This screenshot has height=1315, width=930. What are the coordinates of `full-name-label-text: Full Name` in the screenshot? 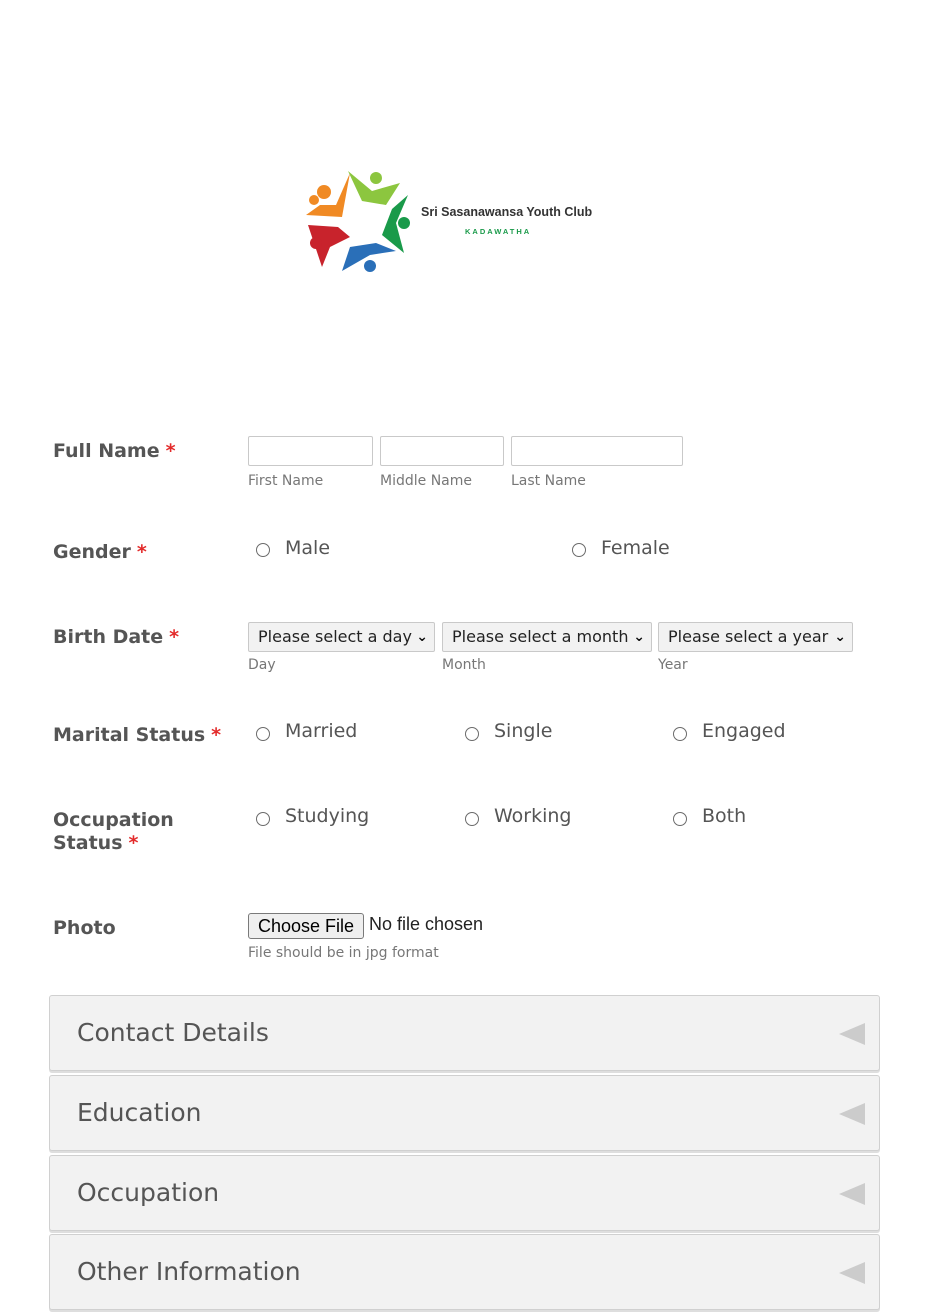 It's located at (106, 451).